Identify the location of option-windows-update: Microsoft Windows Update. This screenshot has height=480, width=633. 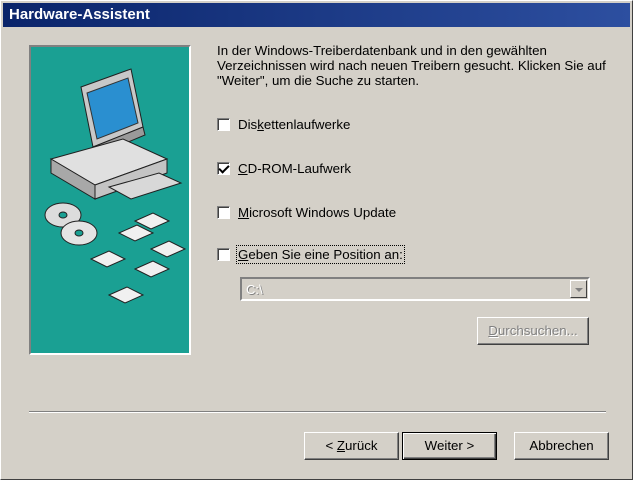
(306, 212).